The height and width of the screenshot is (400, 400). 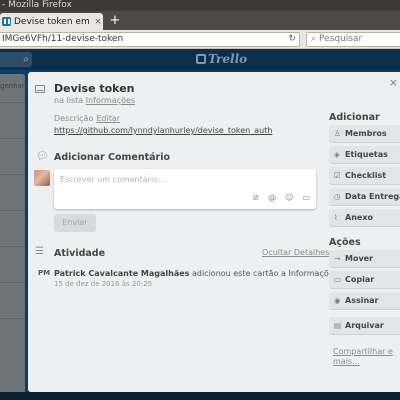 What do you see at coordinates (121, 273) in the screenshot?
I see `activity-author: Patrick Cavalcante Magalhães` at bounding box center [121, 273].